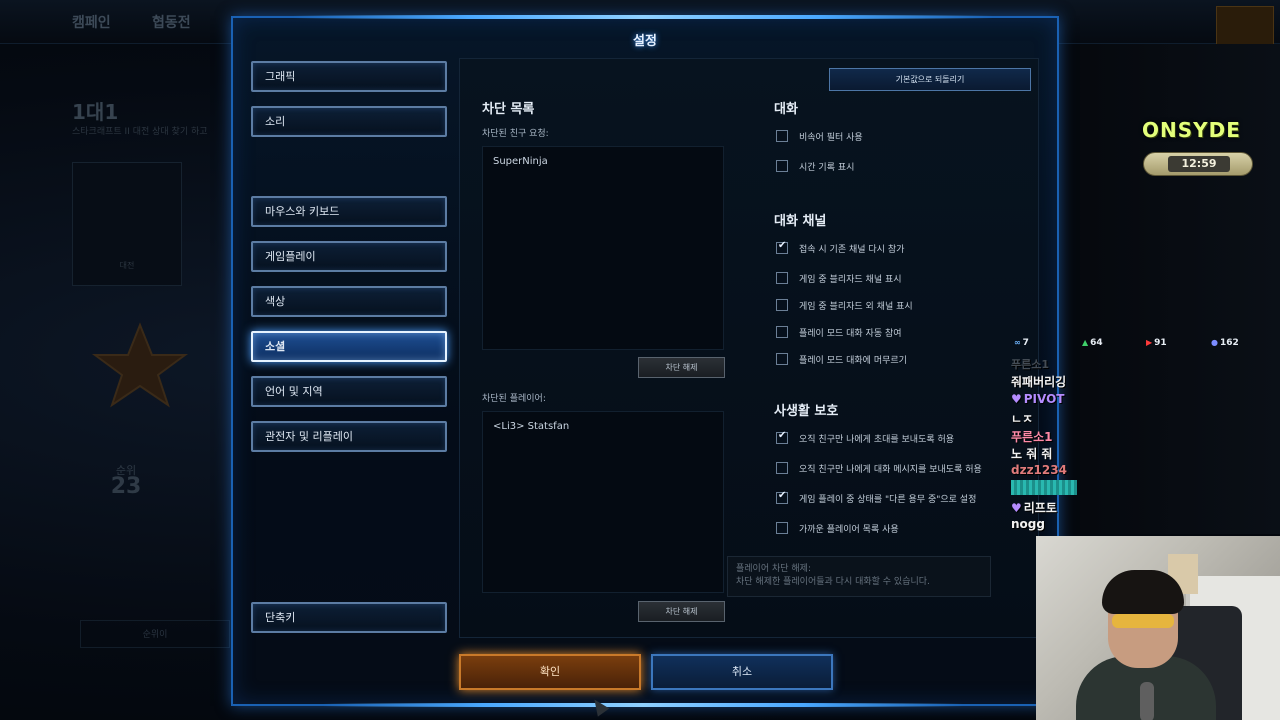 The width and height of the screenshot is (1280, 720). I want to click on option-label: 오직 친구만 나에게 초대를 보내도록 허용, so click(877, 439).